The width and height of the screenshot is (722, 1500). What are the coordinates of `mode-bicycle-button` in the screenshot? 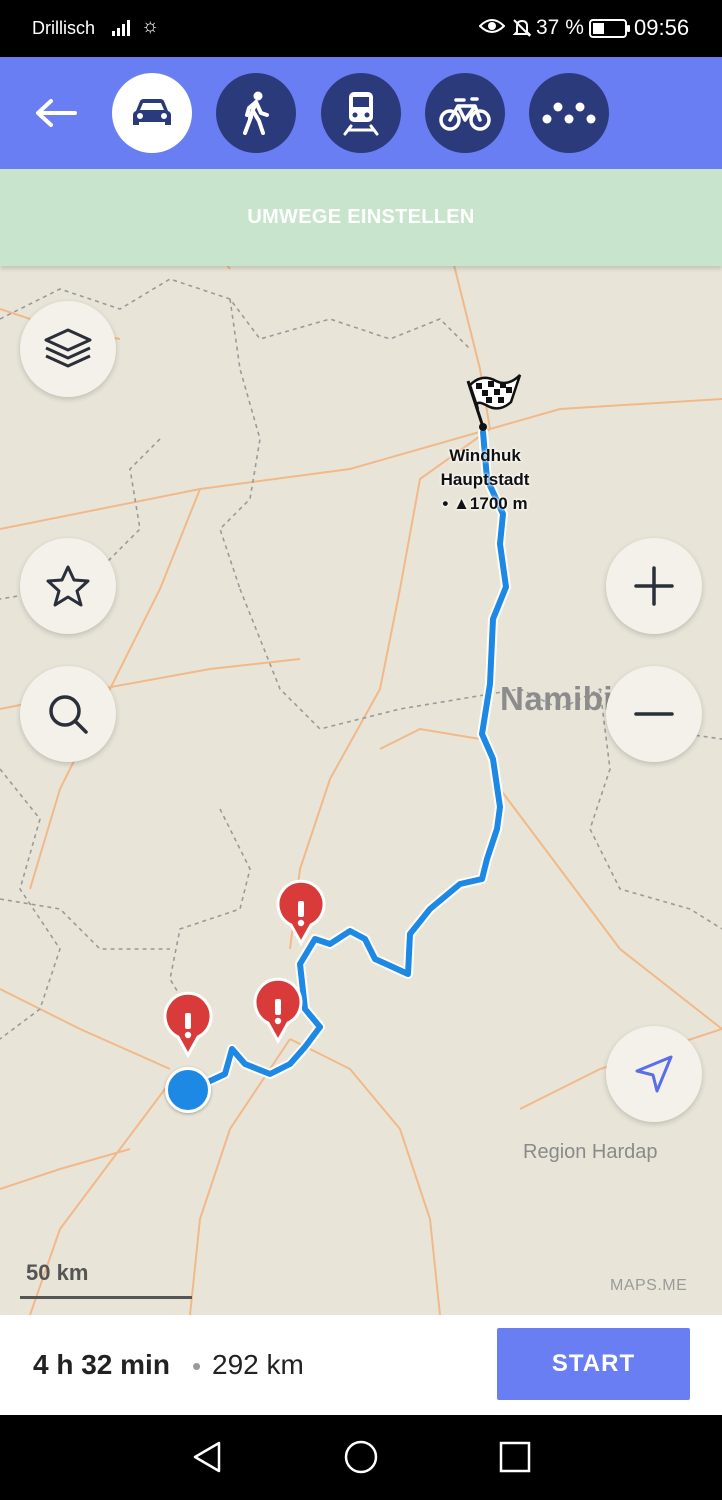 It's located at (465, 113).